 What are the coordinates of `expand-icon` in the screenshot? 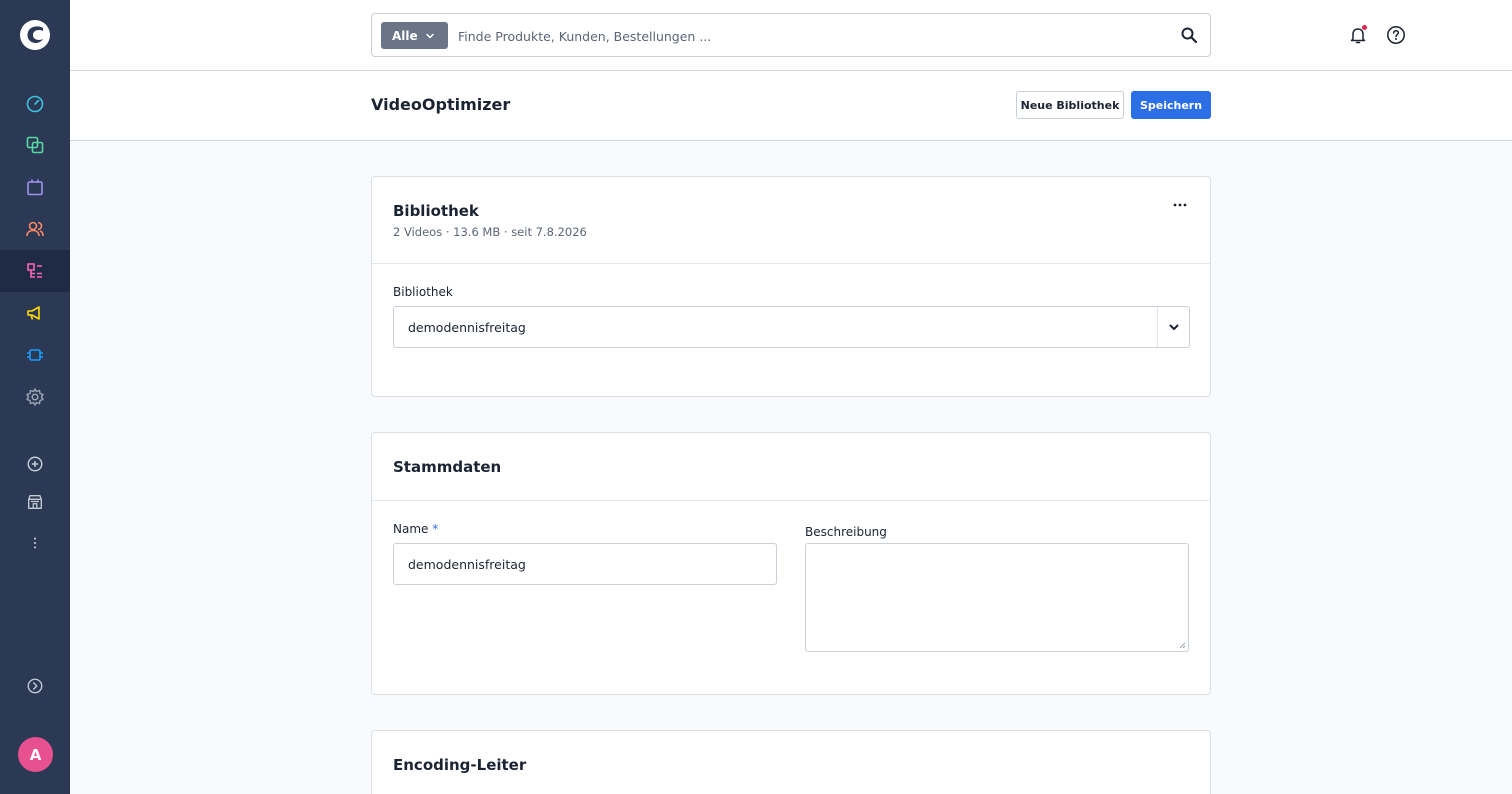 It's located at (35, 686).